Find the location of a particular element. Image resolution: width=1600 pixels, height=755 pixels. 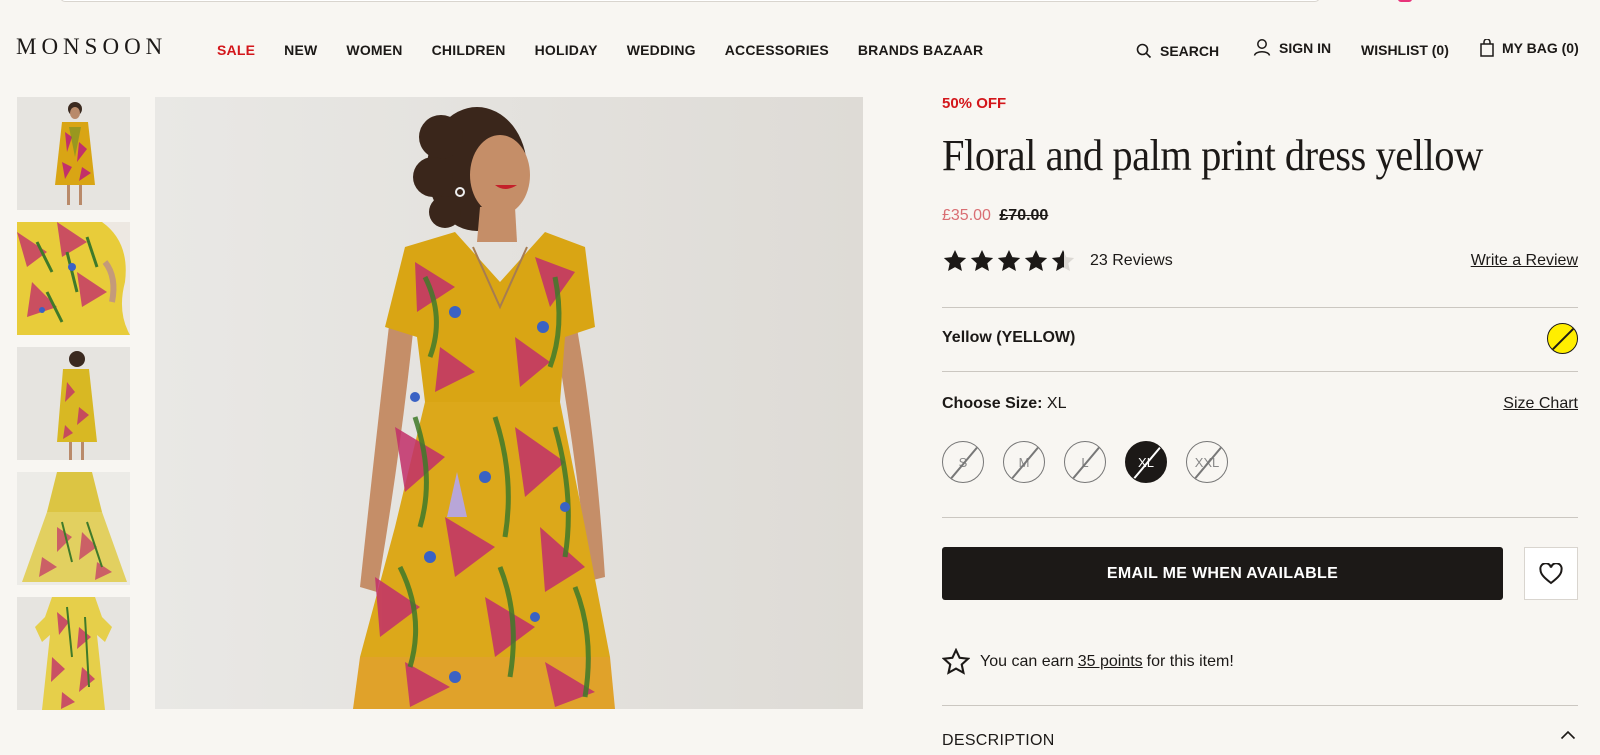

star-rating is located at coordinates (1009, 261).